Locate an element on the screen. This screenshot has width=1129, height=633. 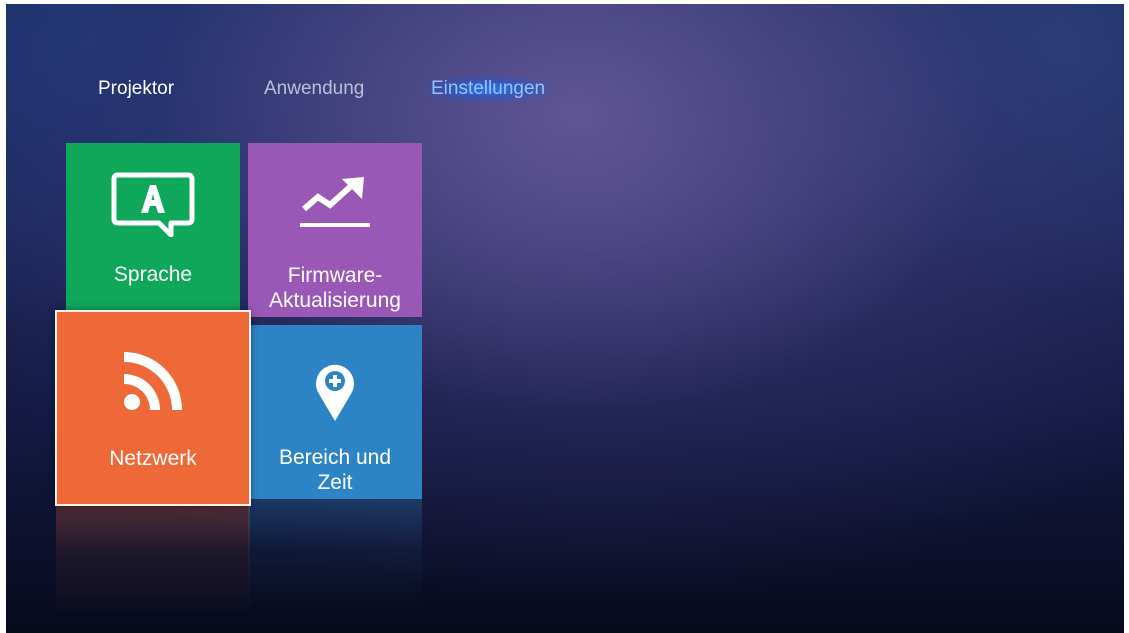
tile-bereich-label-line2: Zeit is located at coordinates (335, 482).